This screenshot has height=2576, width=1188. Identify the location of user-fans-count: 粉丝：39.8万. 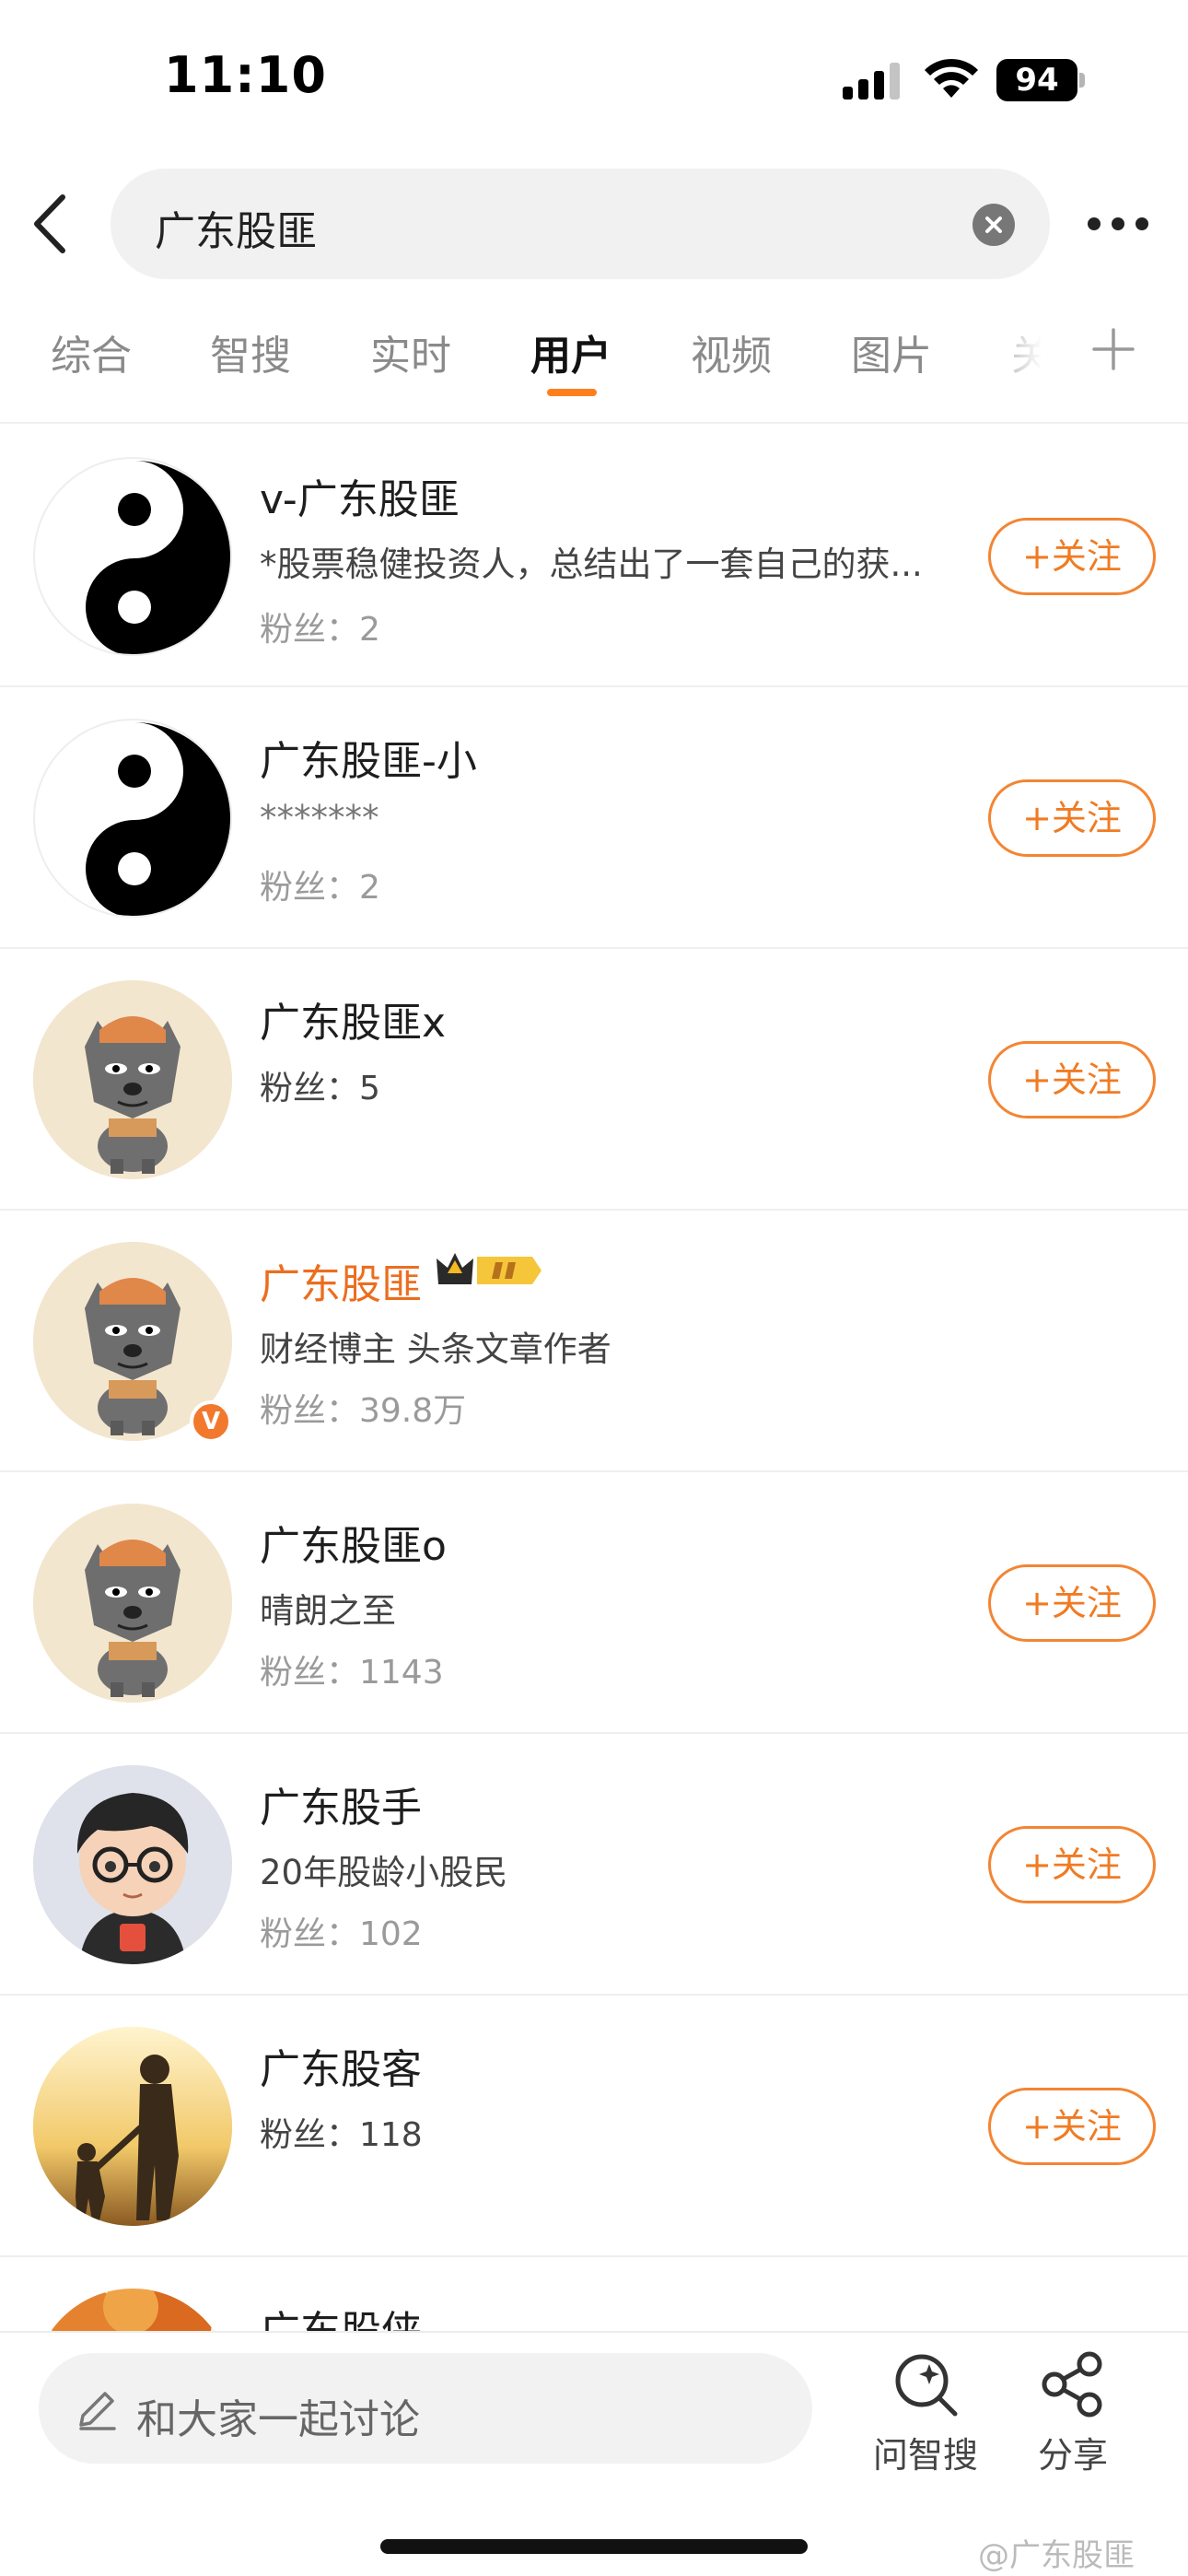
(363, 1411).